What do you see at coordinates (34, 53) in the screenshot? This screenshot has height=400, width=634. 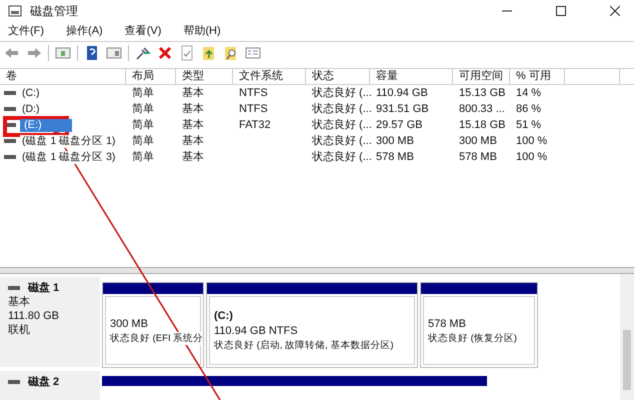 I see `forward-arrow-icon` at bounding box center [34, 53].